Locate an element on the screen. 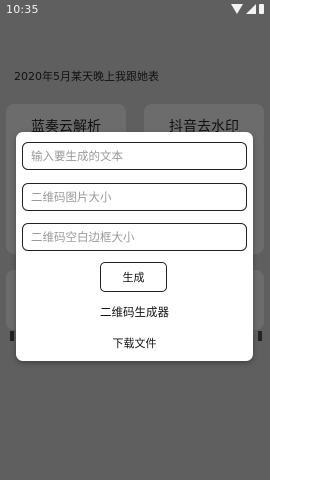 This screenshot has width=320, height=480. status-icons is located at coordinates (247, 9).